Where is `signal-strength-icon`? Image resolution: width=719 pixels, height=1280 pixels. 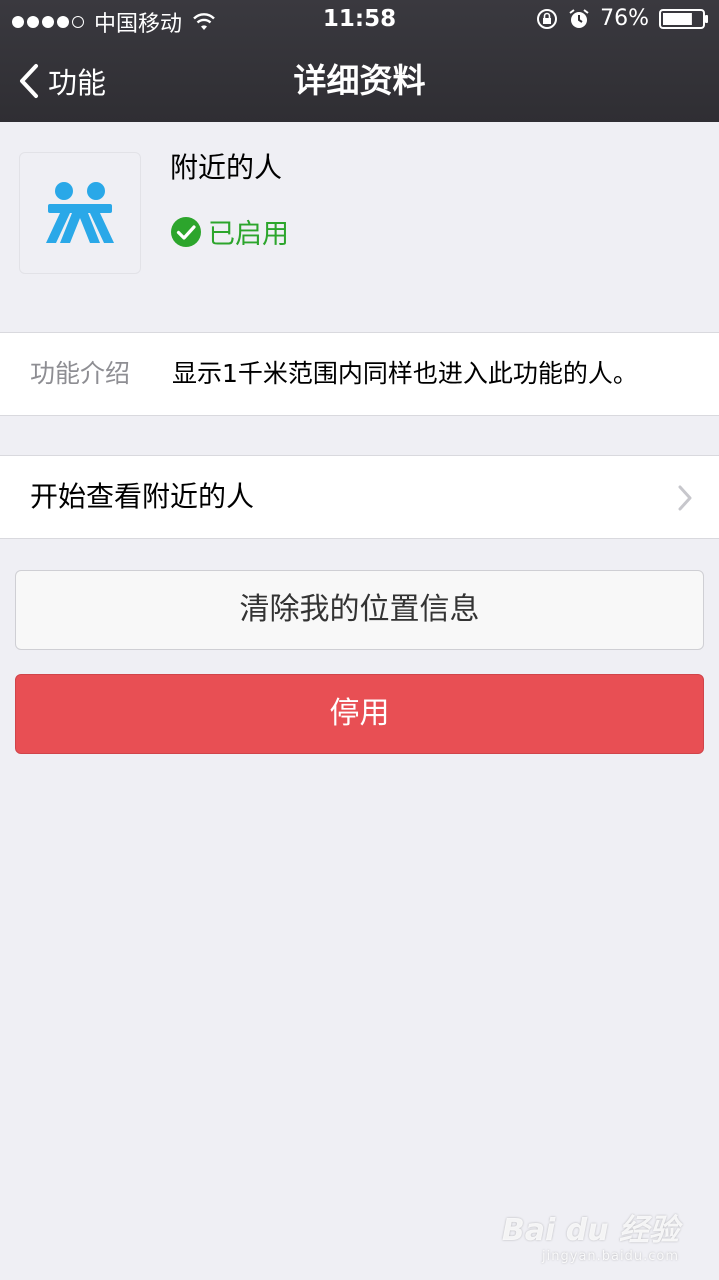 signal-strength-icon is located at coordinates (48, 22).